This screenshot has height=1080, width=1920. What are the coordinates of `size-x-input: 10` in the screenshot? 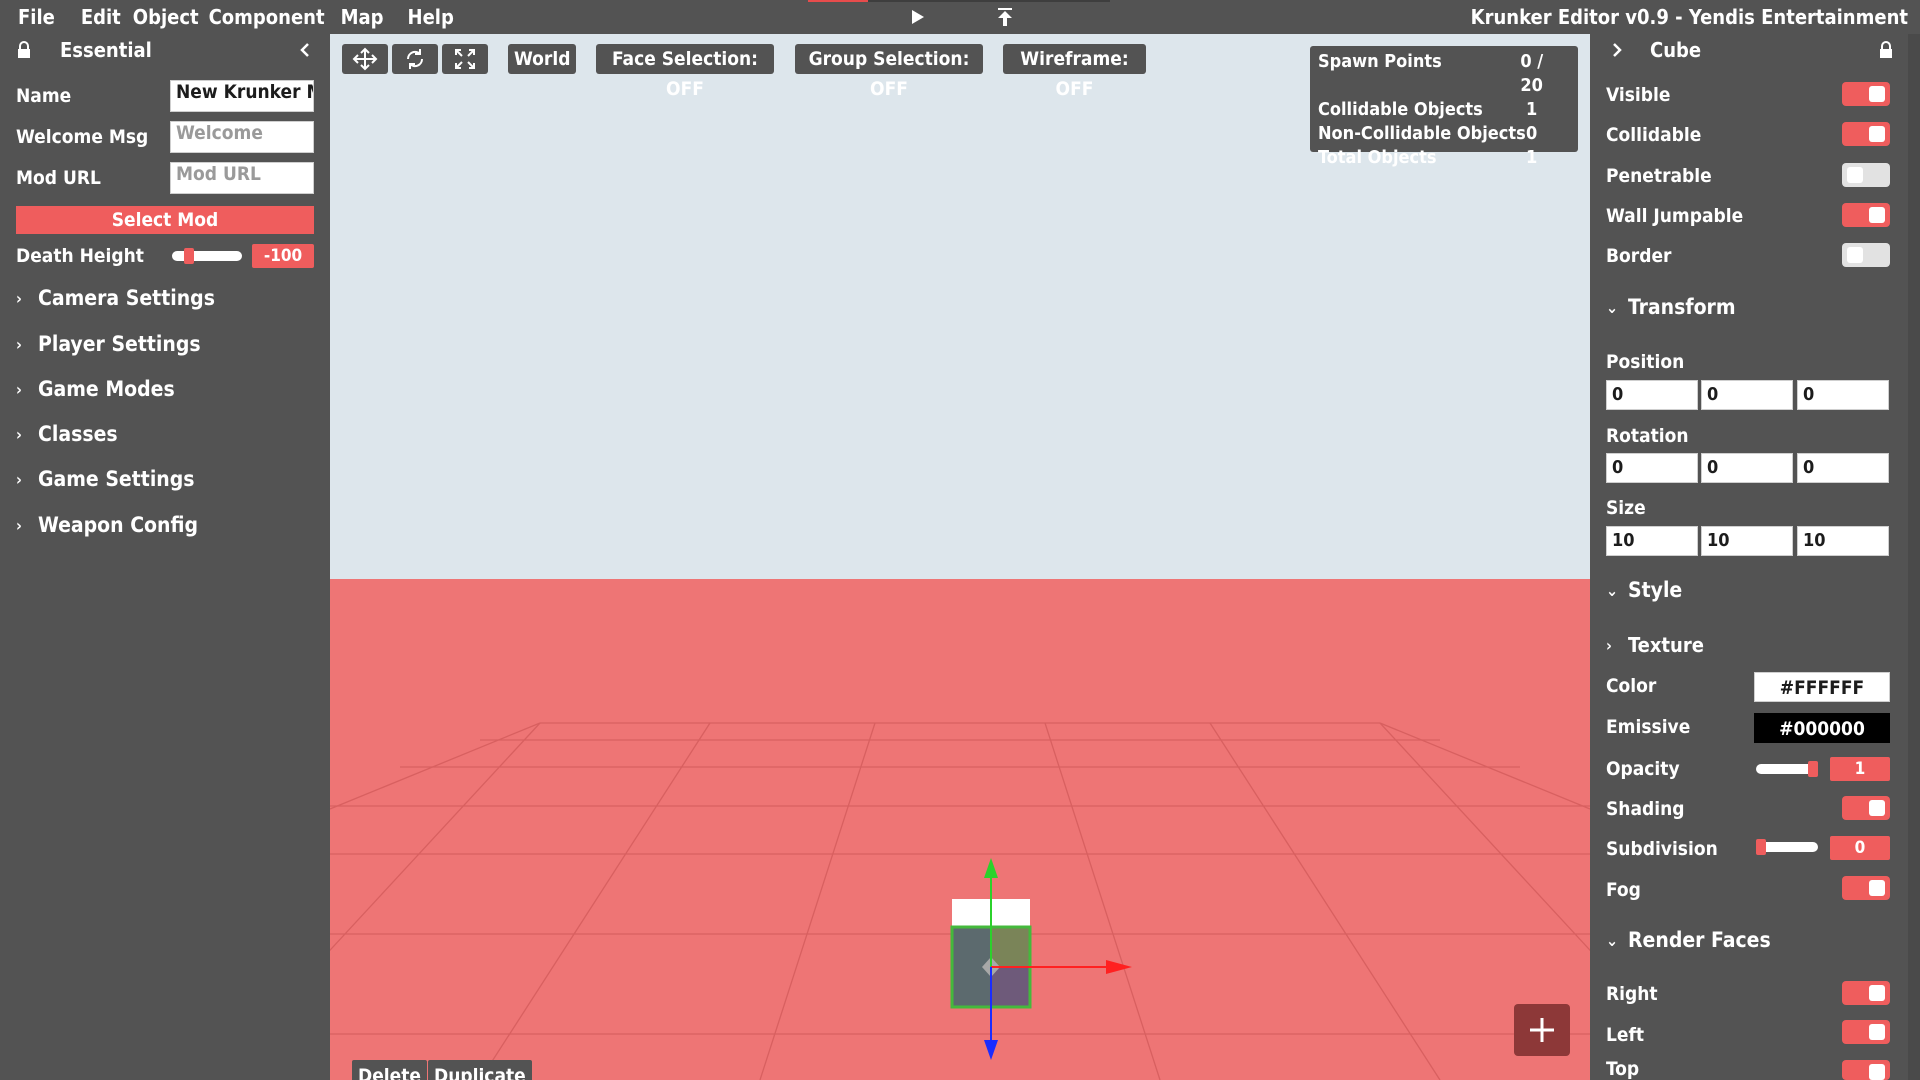 It's located at (1652, 541).